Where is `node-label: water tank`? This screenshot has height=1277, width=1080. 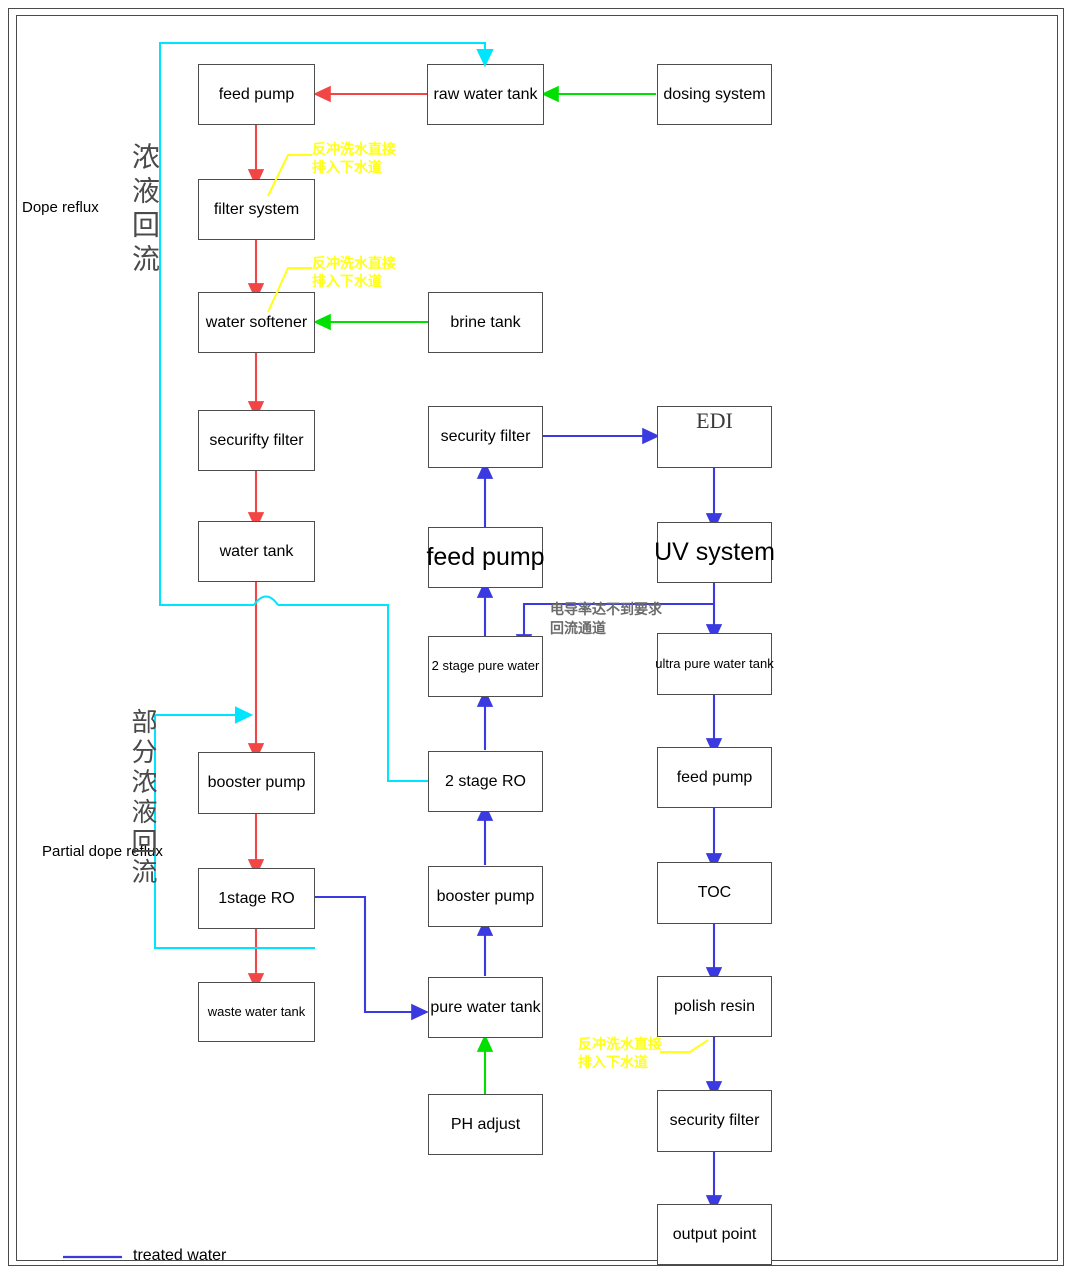
node-label: water tank is located at coordinates (256, 551).